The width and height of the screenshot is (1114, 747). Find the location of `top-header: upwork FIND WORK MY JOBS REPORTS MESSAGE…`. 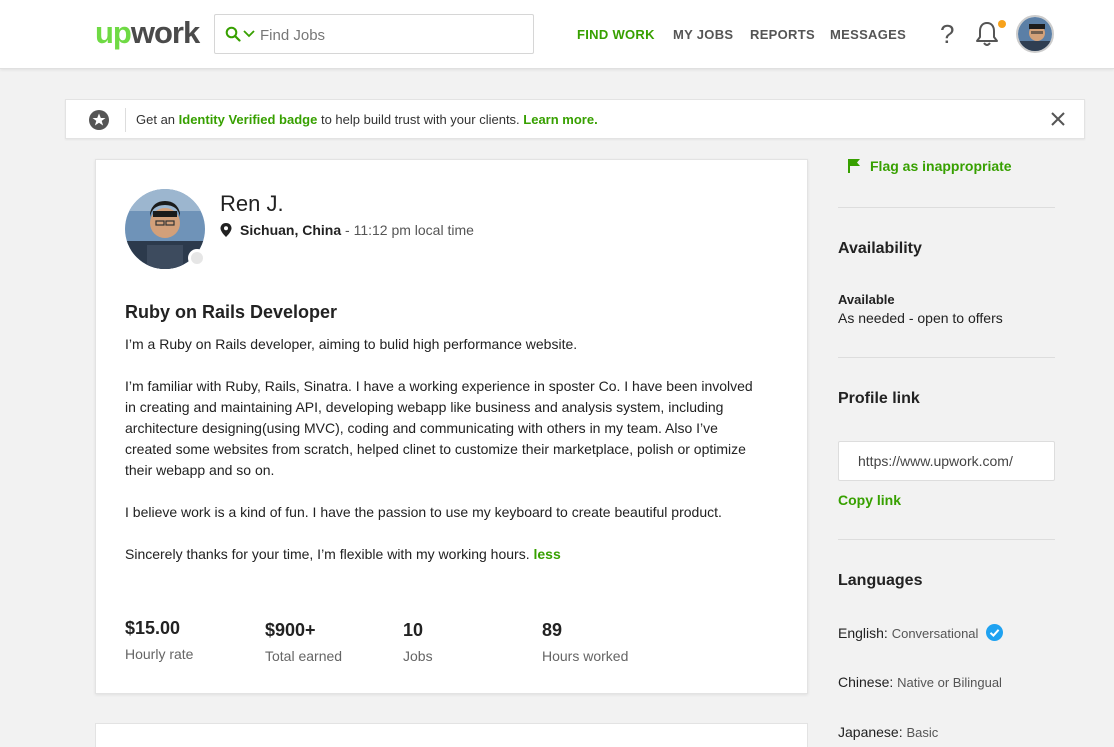

top-header: upwork FIND WORK MY JOBS REPORTS MESSAGE… is located at coordinates (557, 34).